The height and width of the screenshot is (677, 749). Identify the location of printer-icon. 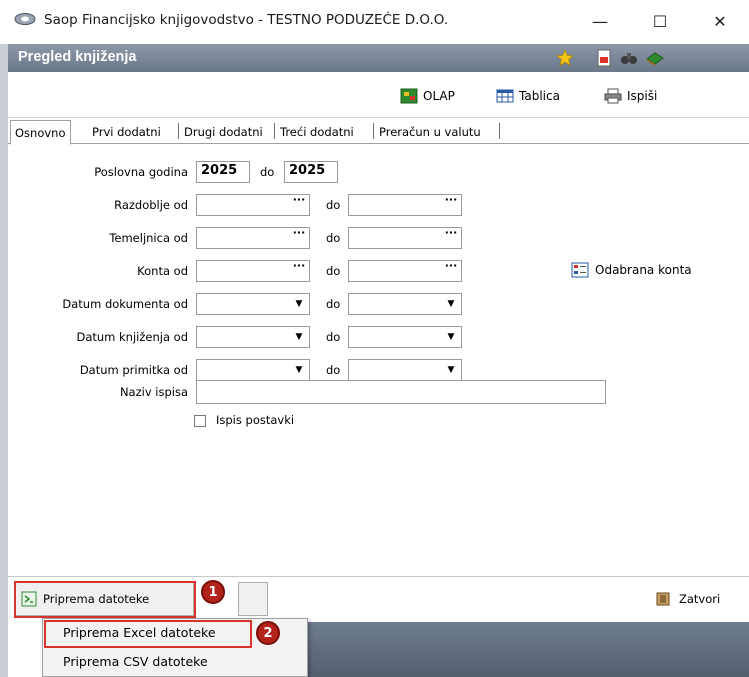
(613, 96).